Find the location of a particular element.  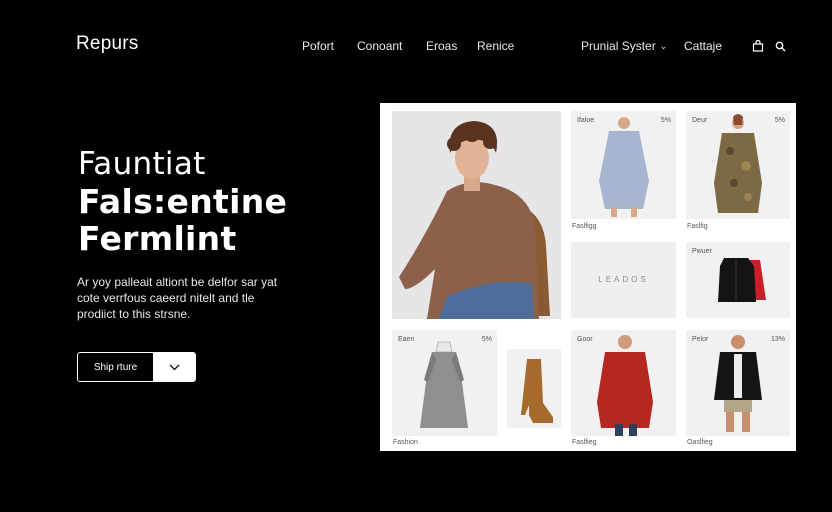

tile-price: 13% is located at coordinates (777, 339).